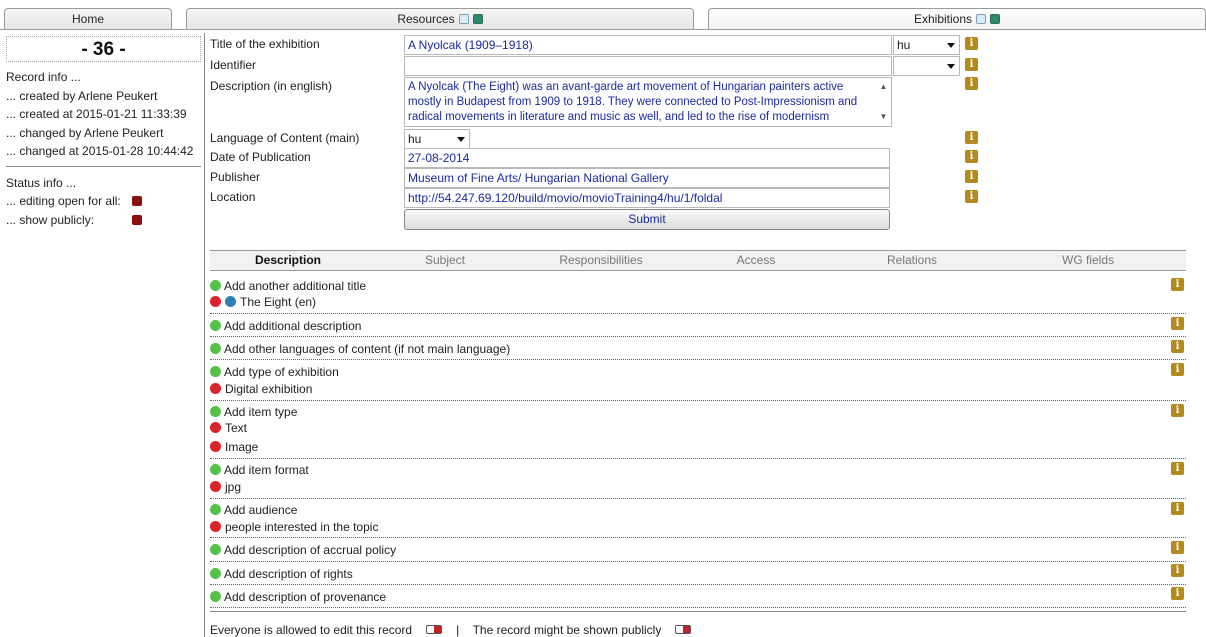 The image size is (1206, 637). What do you see at coordinates (230, 301) in the screenshot?
I see `language-icon` at bounding box center [230, 301].